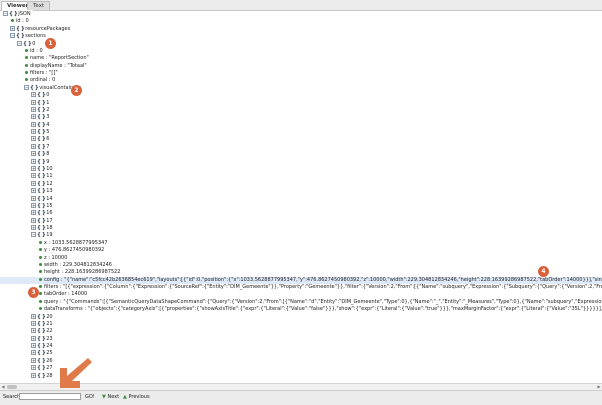 The height and width of the screenshot is (405, 602). I want to click on leaf-value-icon, so click(40, 294).